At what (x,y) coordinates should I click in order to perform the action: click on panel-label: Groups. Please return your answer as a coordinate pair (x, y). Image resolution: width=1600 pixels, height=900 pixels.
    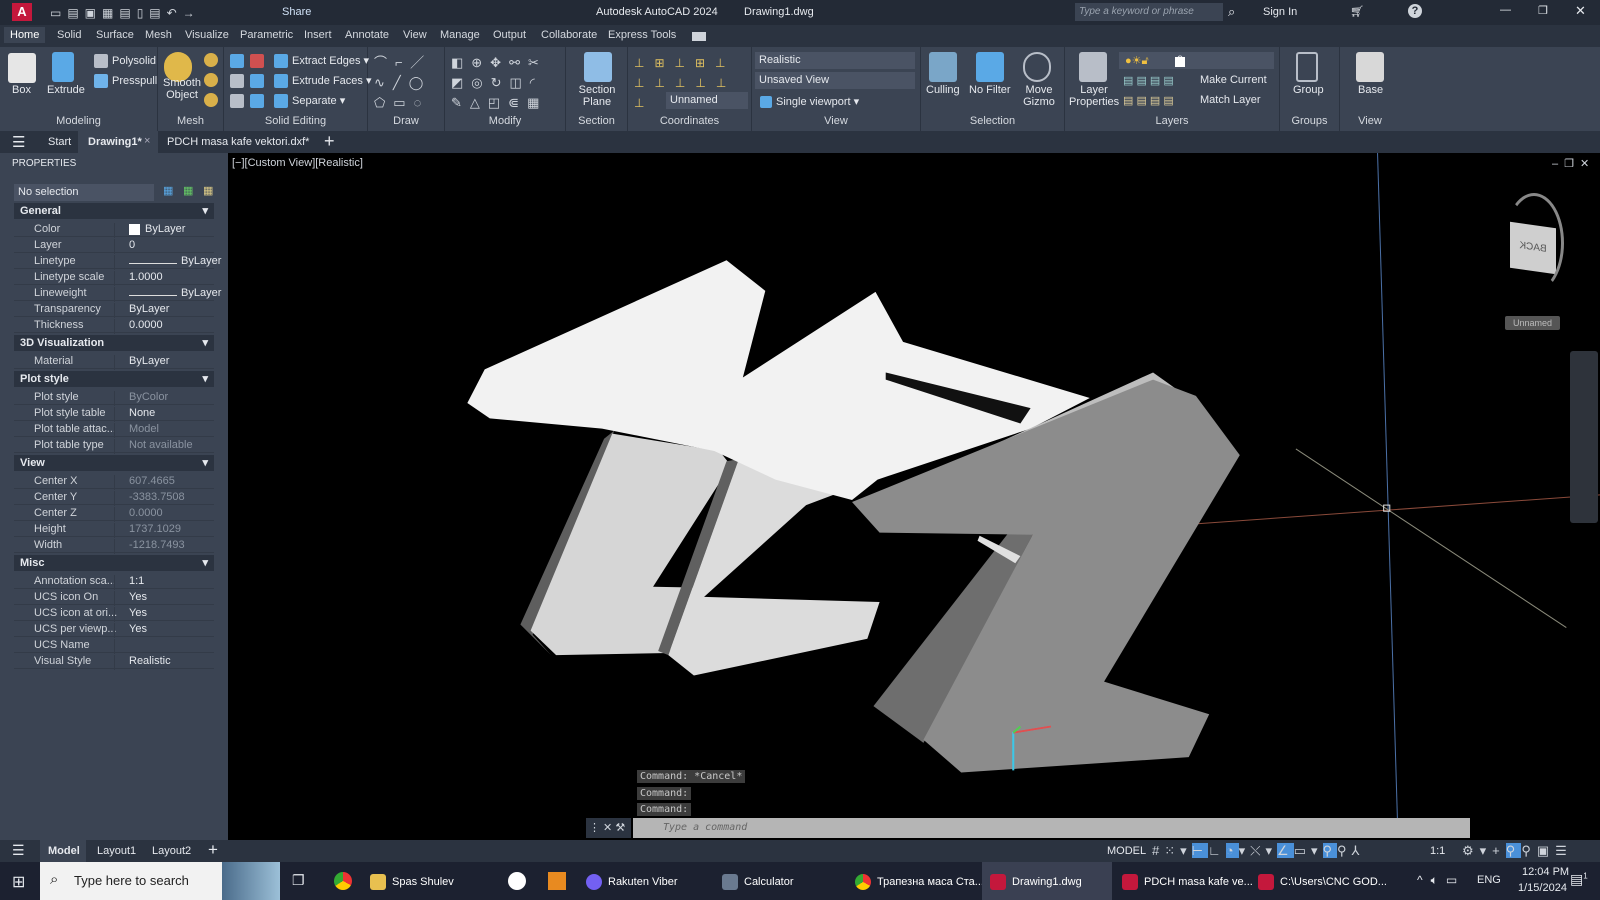
    Looking at the image, I should click on (1309, 121).